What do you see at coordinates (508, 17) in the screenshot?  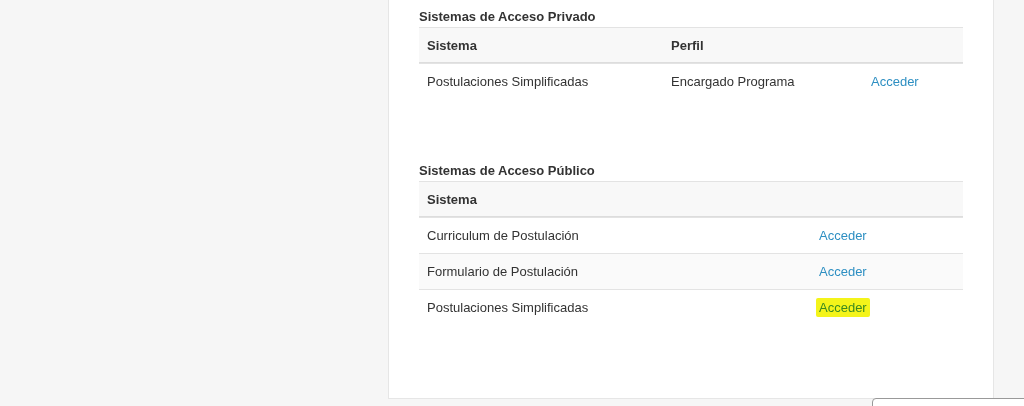 I see `section-title: Sistemas de Acceso Privado` at bounding box center [508, 17].